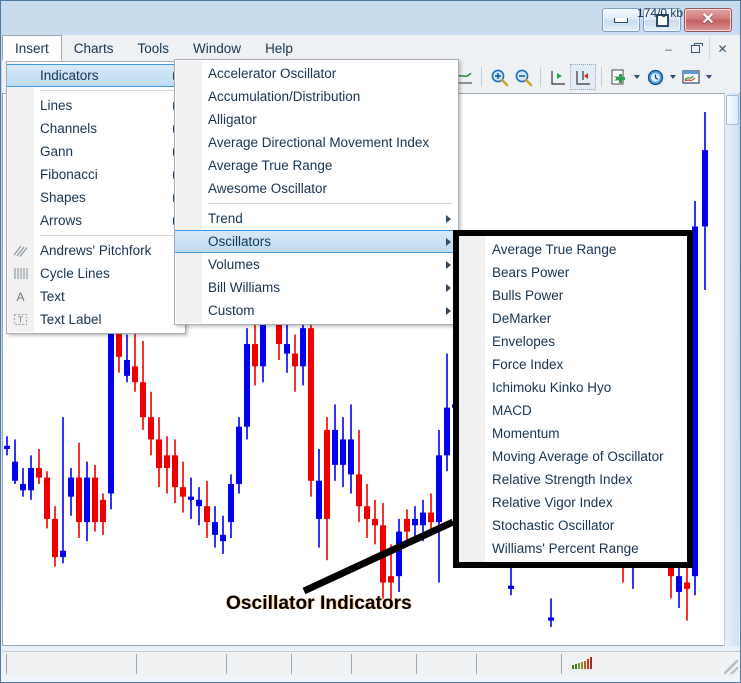 The width and height of the screenshot is (741, 683). I want to click on menu-item-momentum: Momentum, so click(573, 433).